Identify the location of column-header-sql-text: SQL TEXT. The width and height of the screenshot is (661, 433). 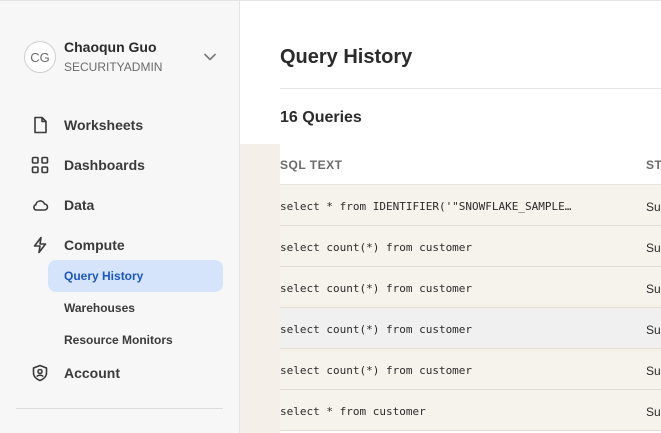
(311, 165).